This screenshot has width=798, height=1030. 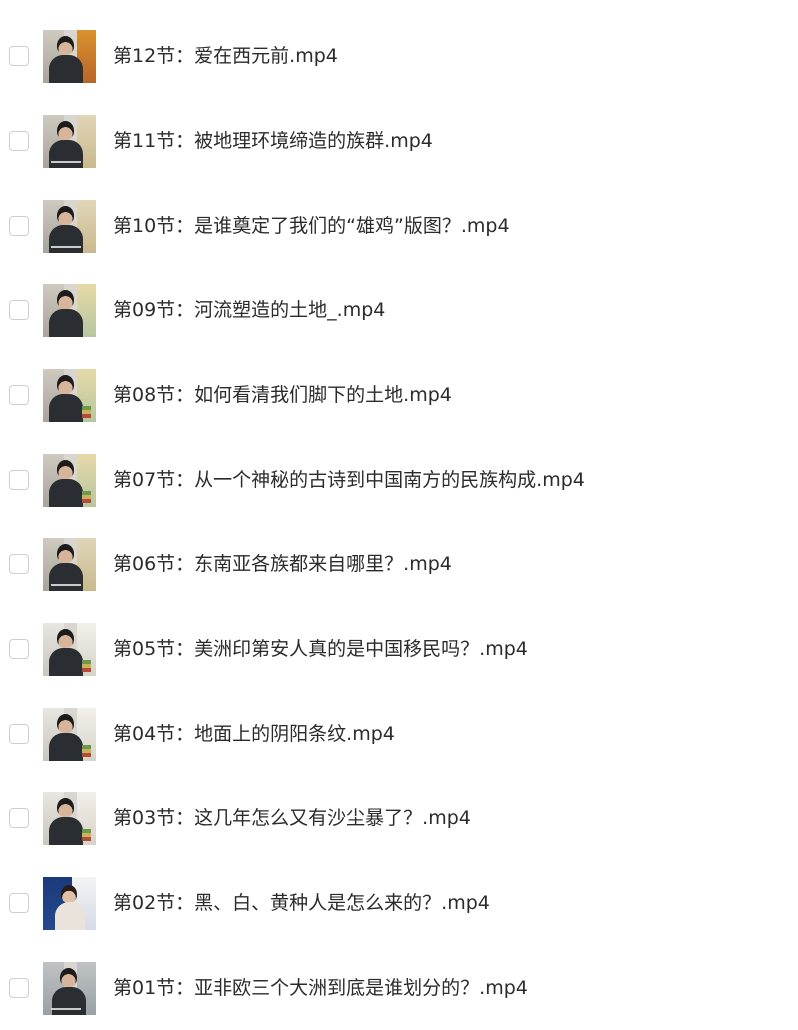 What do you see at coordinates (225, 56) in the screenshot?
I see `file-name: 第12节：爱在西元前.mp4` at bounding box center [225, 56].